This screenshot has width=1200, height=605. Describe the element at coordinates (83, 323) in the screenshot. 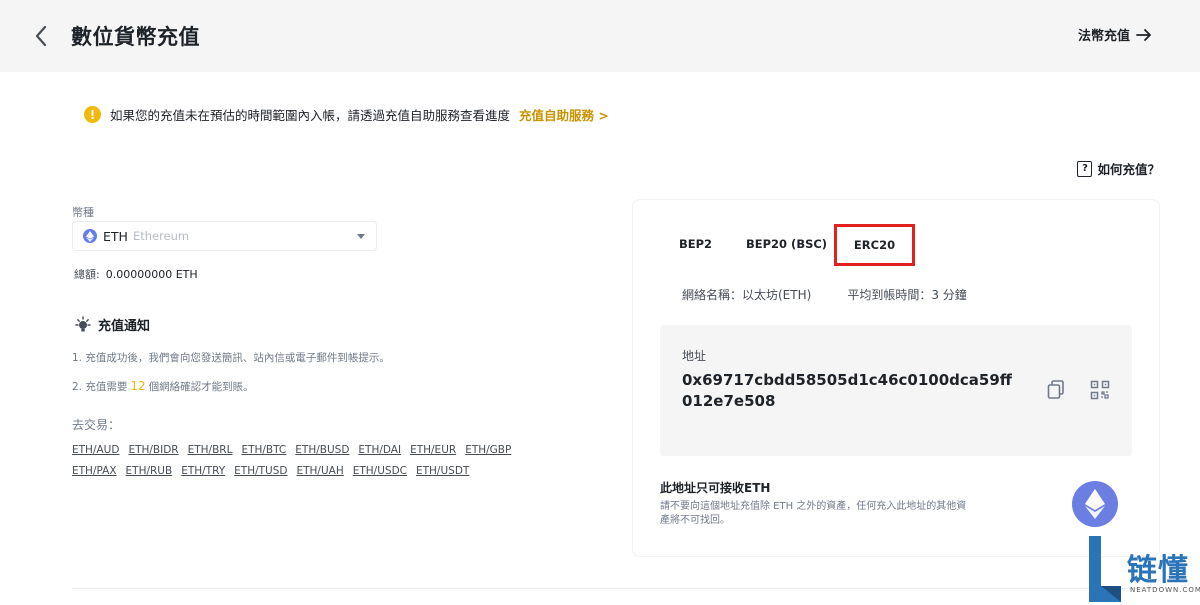

I see `lightbulb-icon` at that location.